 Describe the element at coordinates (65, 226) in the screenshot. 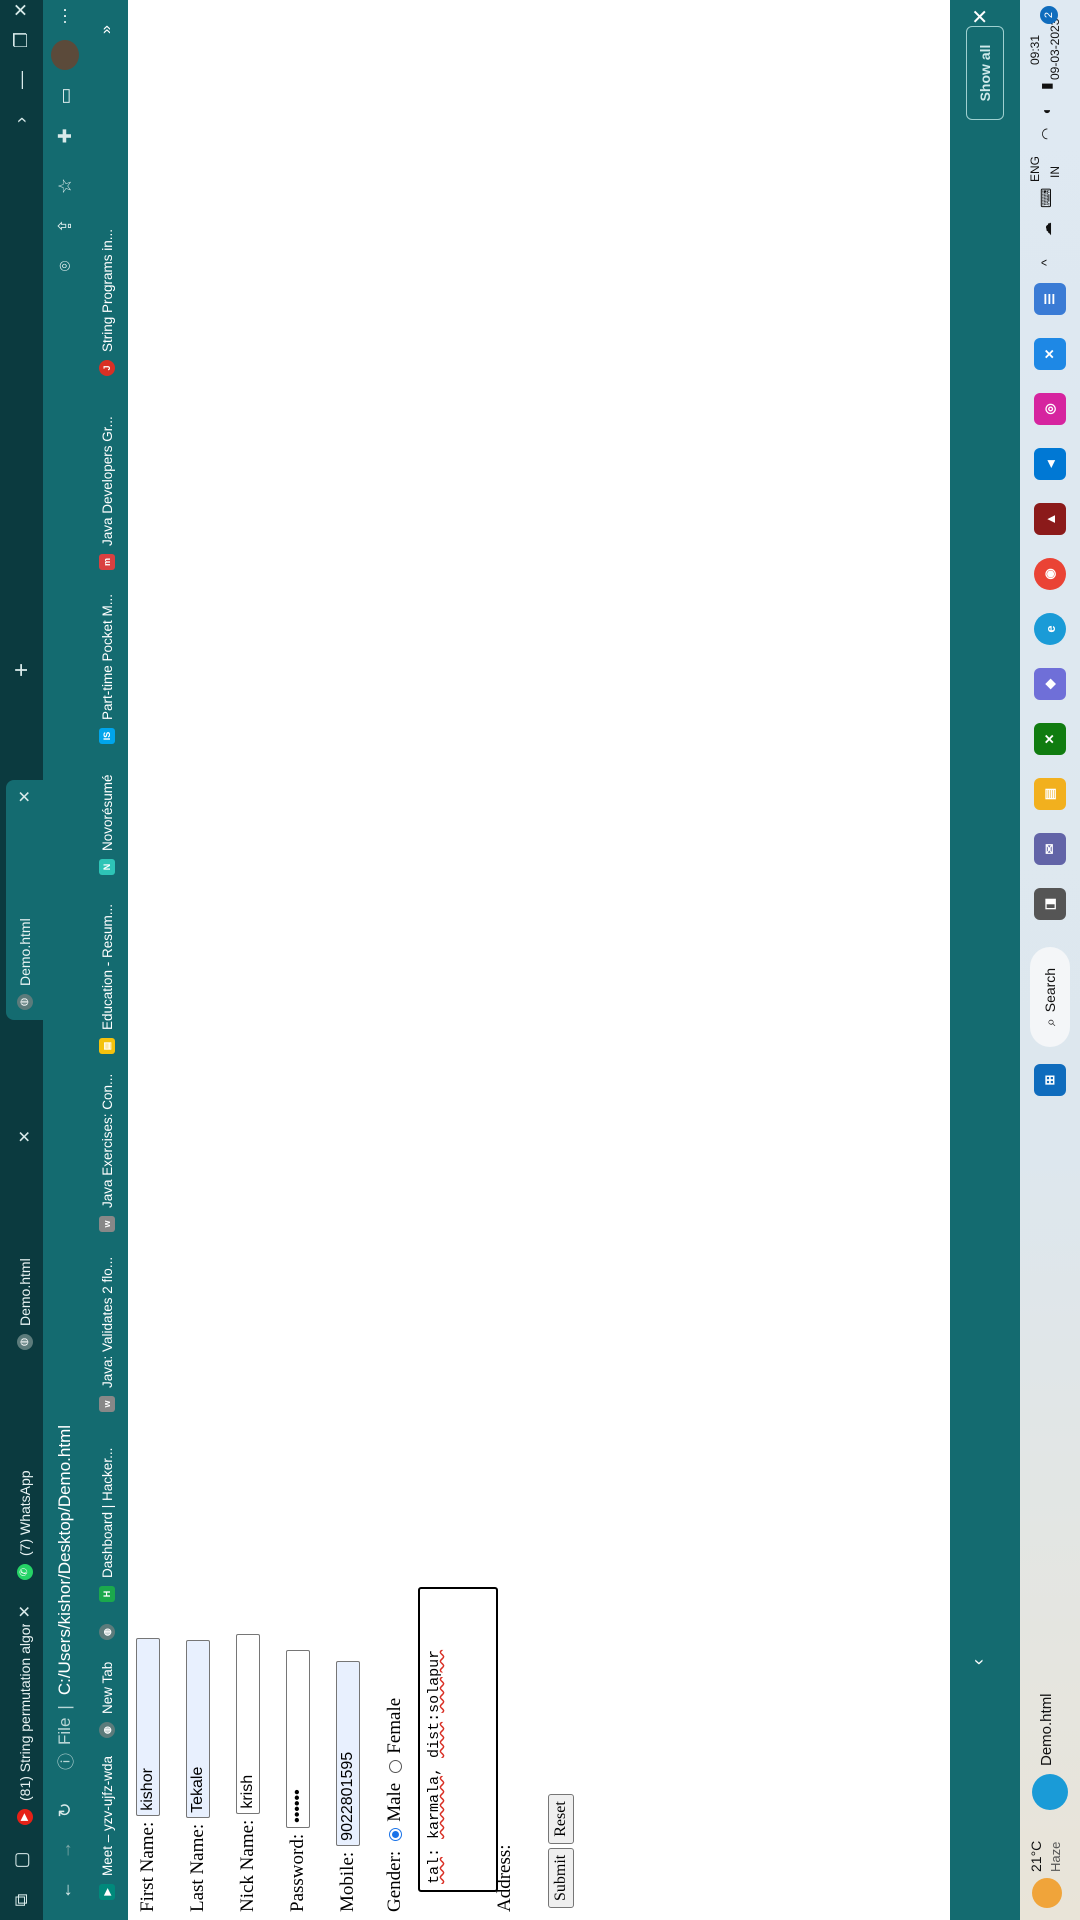

I see `share-icon: ⇪` at that location.